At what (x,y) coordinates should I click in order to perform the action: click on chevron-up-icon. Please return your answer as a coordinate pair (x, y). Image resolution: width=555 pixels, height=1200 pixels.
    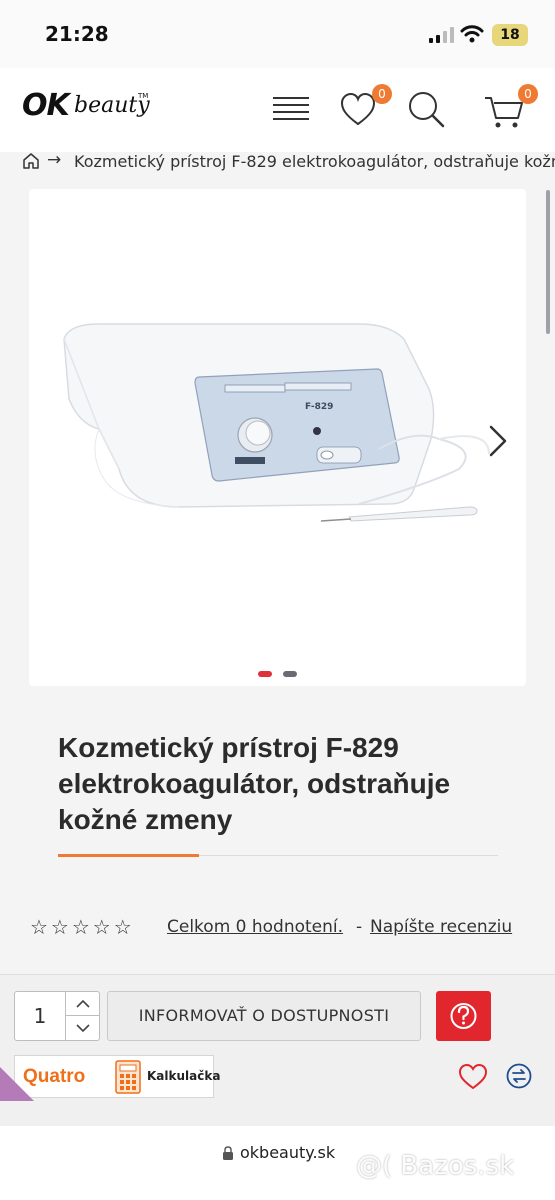
    Looking at the image, I should click on (83, 1003).